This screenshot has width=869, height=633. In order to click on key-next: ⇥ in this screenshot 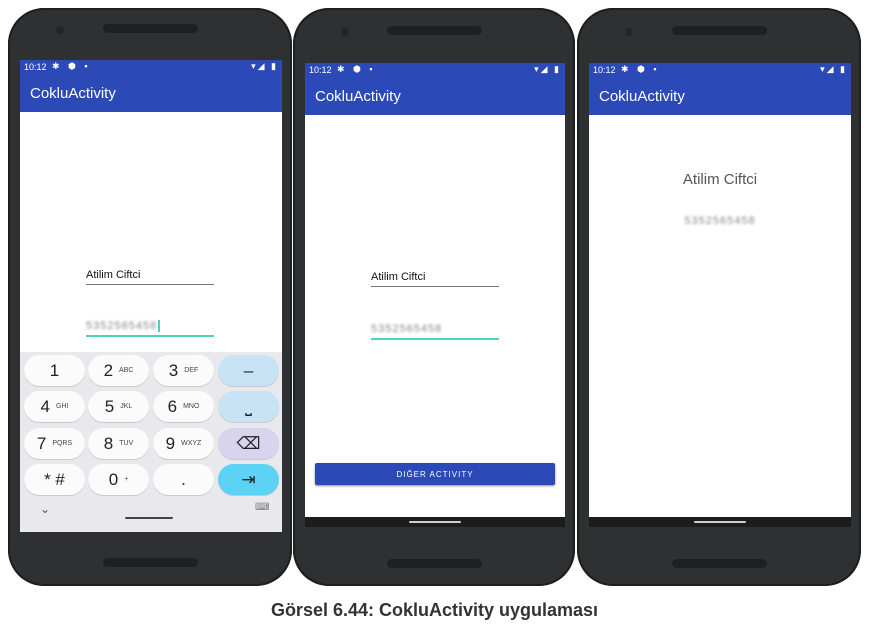, I will do `click(248, 479)`.